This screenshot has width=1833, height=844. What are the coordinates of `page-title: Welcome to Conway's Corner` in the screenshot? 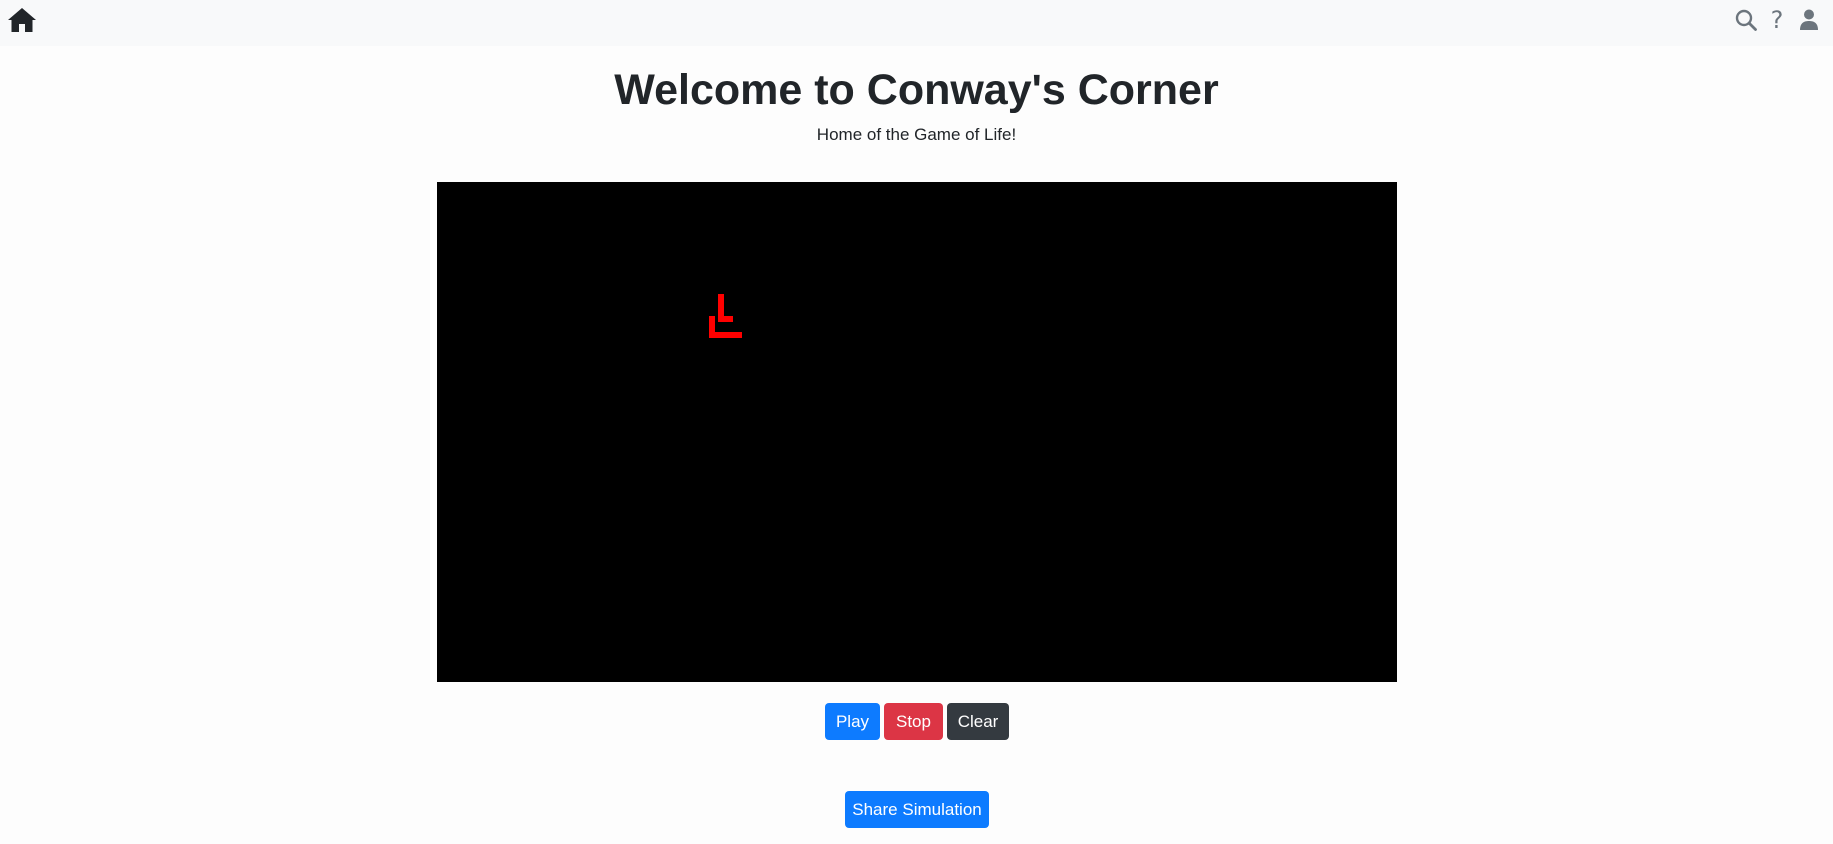 It's located at (916, 90).